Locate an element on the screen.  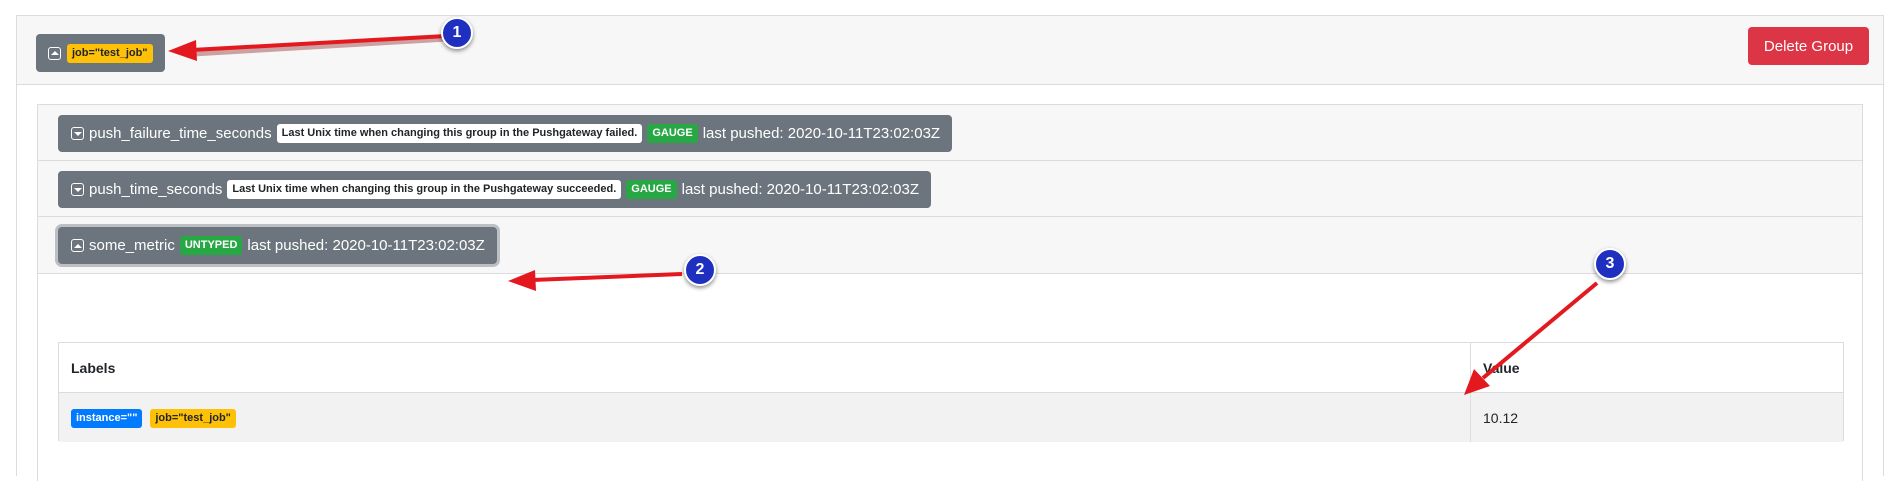
group-label-badge: job="test_job" is located at coordinates (110, 53).